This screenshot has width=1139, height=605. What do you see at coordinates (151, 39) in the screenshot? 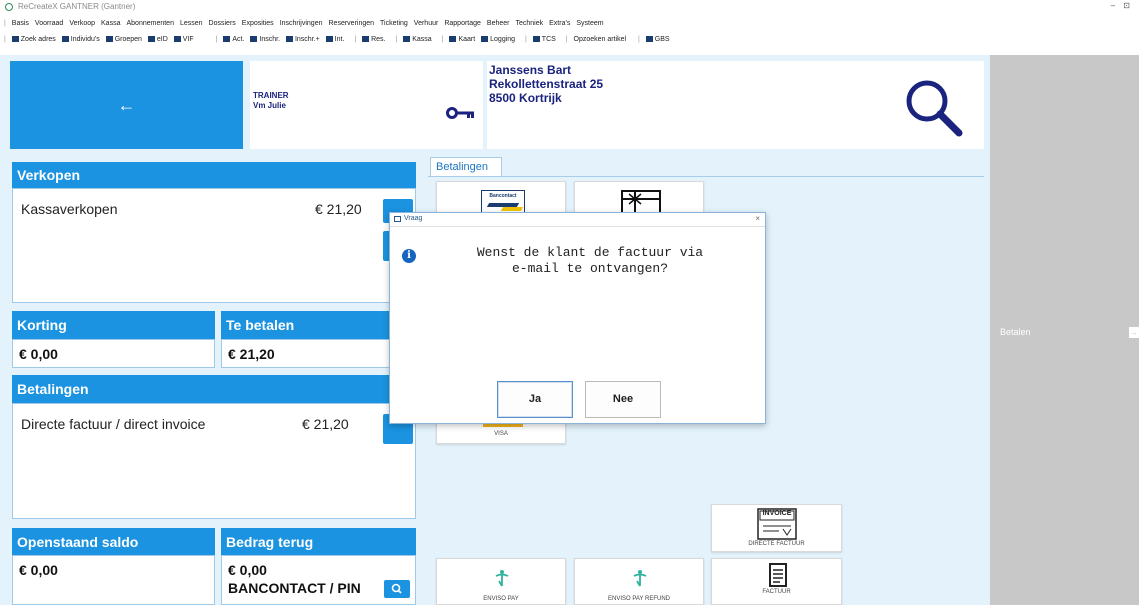
I see `id-card-icon` at bounding box center [151, 39].